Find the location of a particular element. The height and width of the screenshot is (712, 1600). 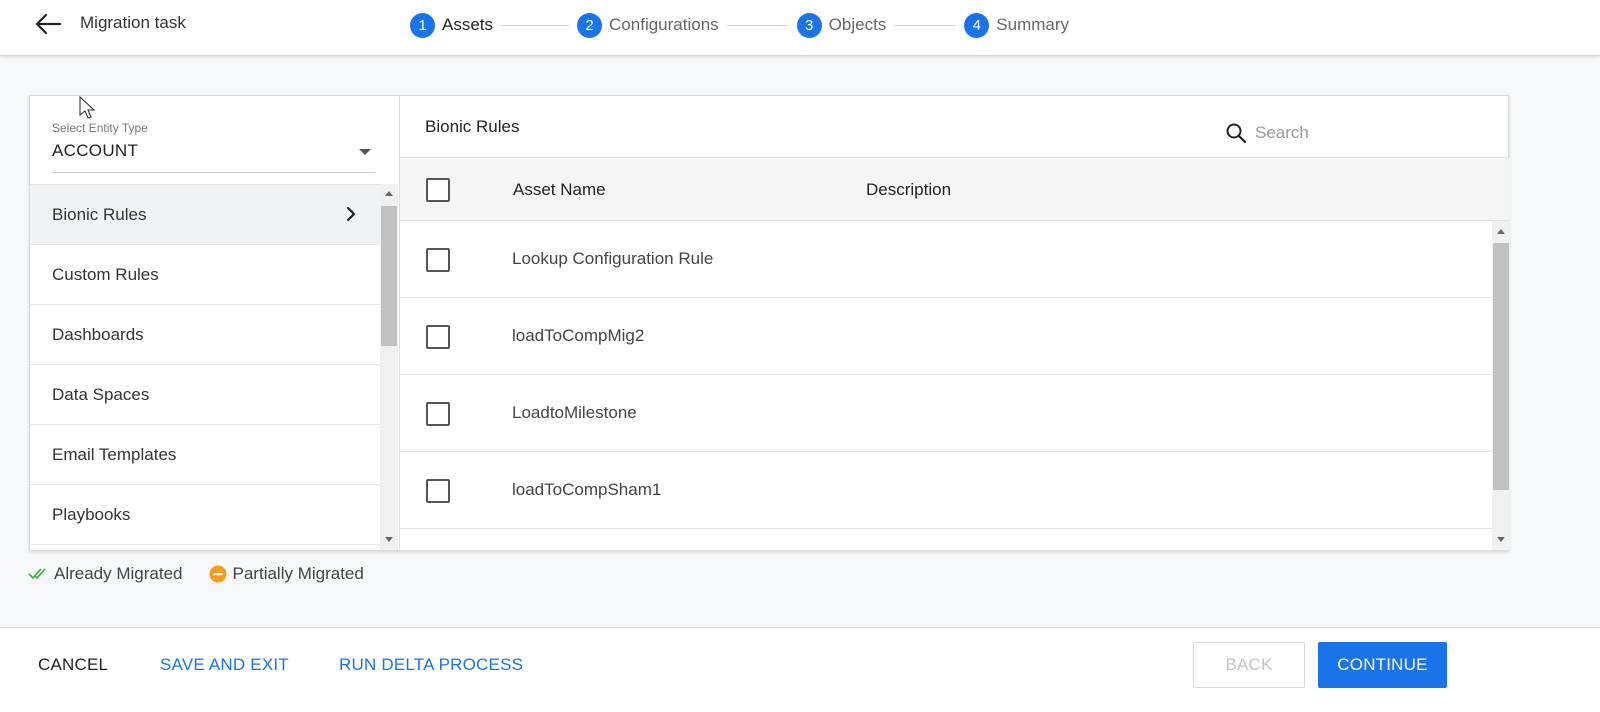

entity-type-value: ACCOUNT is located at coordinates (95, 150).